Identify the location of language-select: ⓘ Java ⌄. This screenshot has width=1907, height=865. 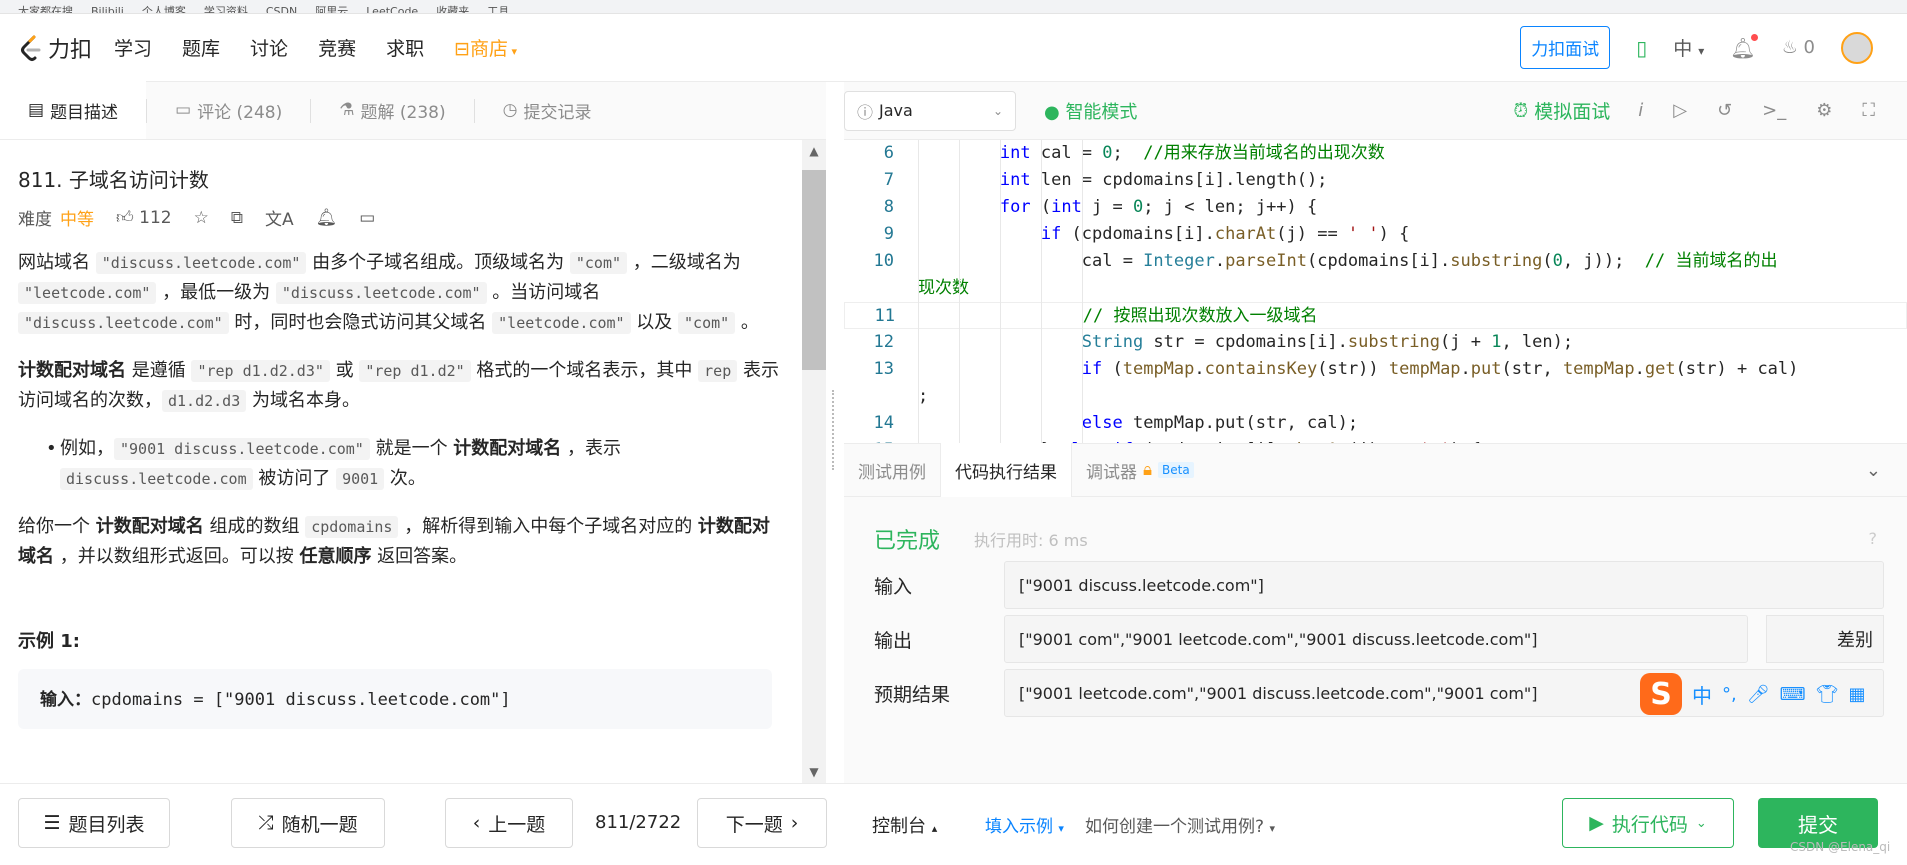
(930, 110).